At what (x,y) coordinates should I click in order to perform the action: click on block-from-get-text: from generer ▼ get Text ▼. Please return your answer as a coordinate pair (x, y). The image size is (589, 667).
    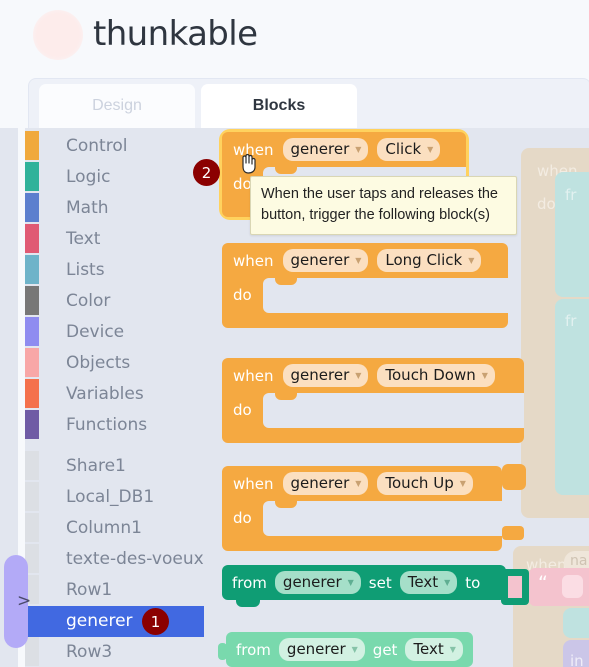
    Looking at the image, I should click on (345, 649).